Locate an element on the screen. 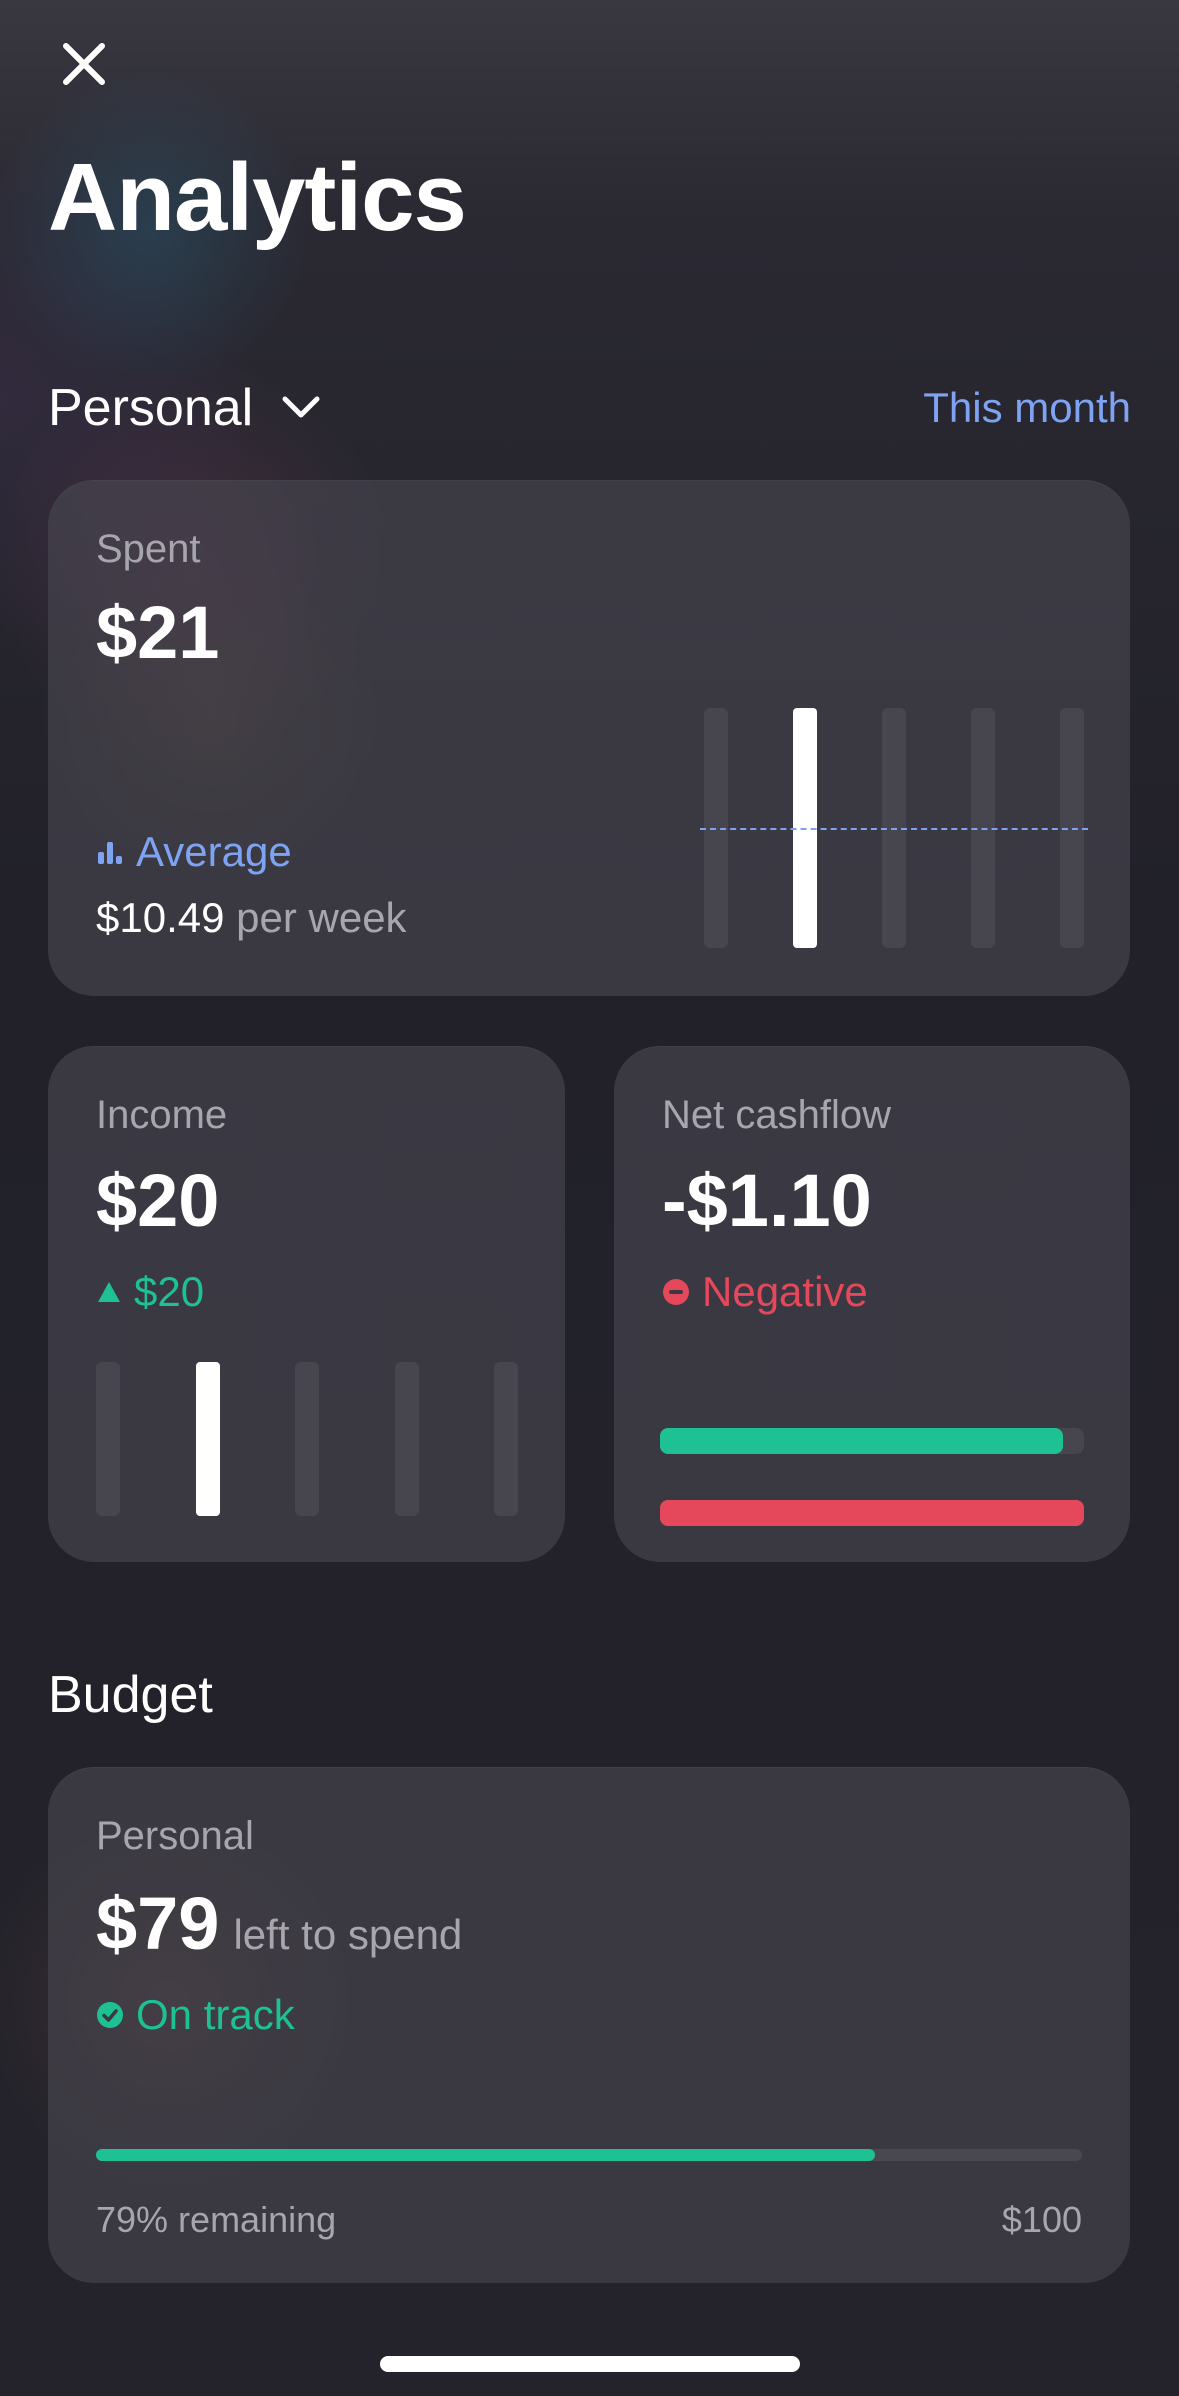  page-title: Analytics is located at coordinates (257, 197).